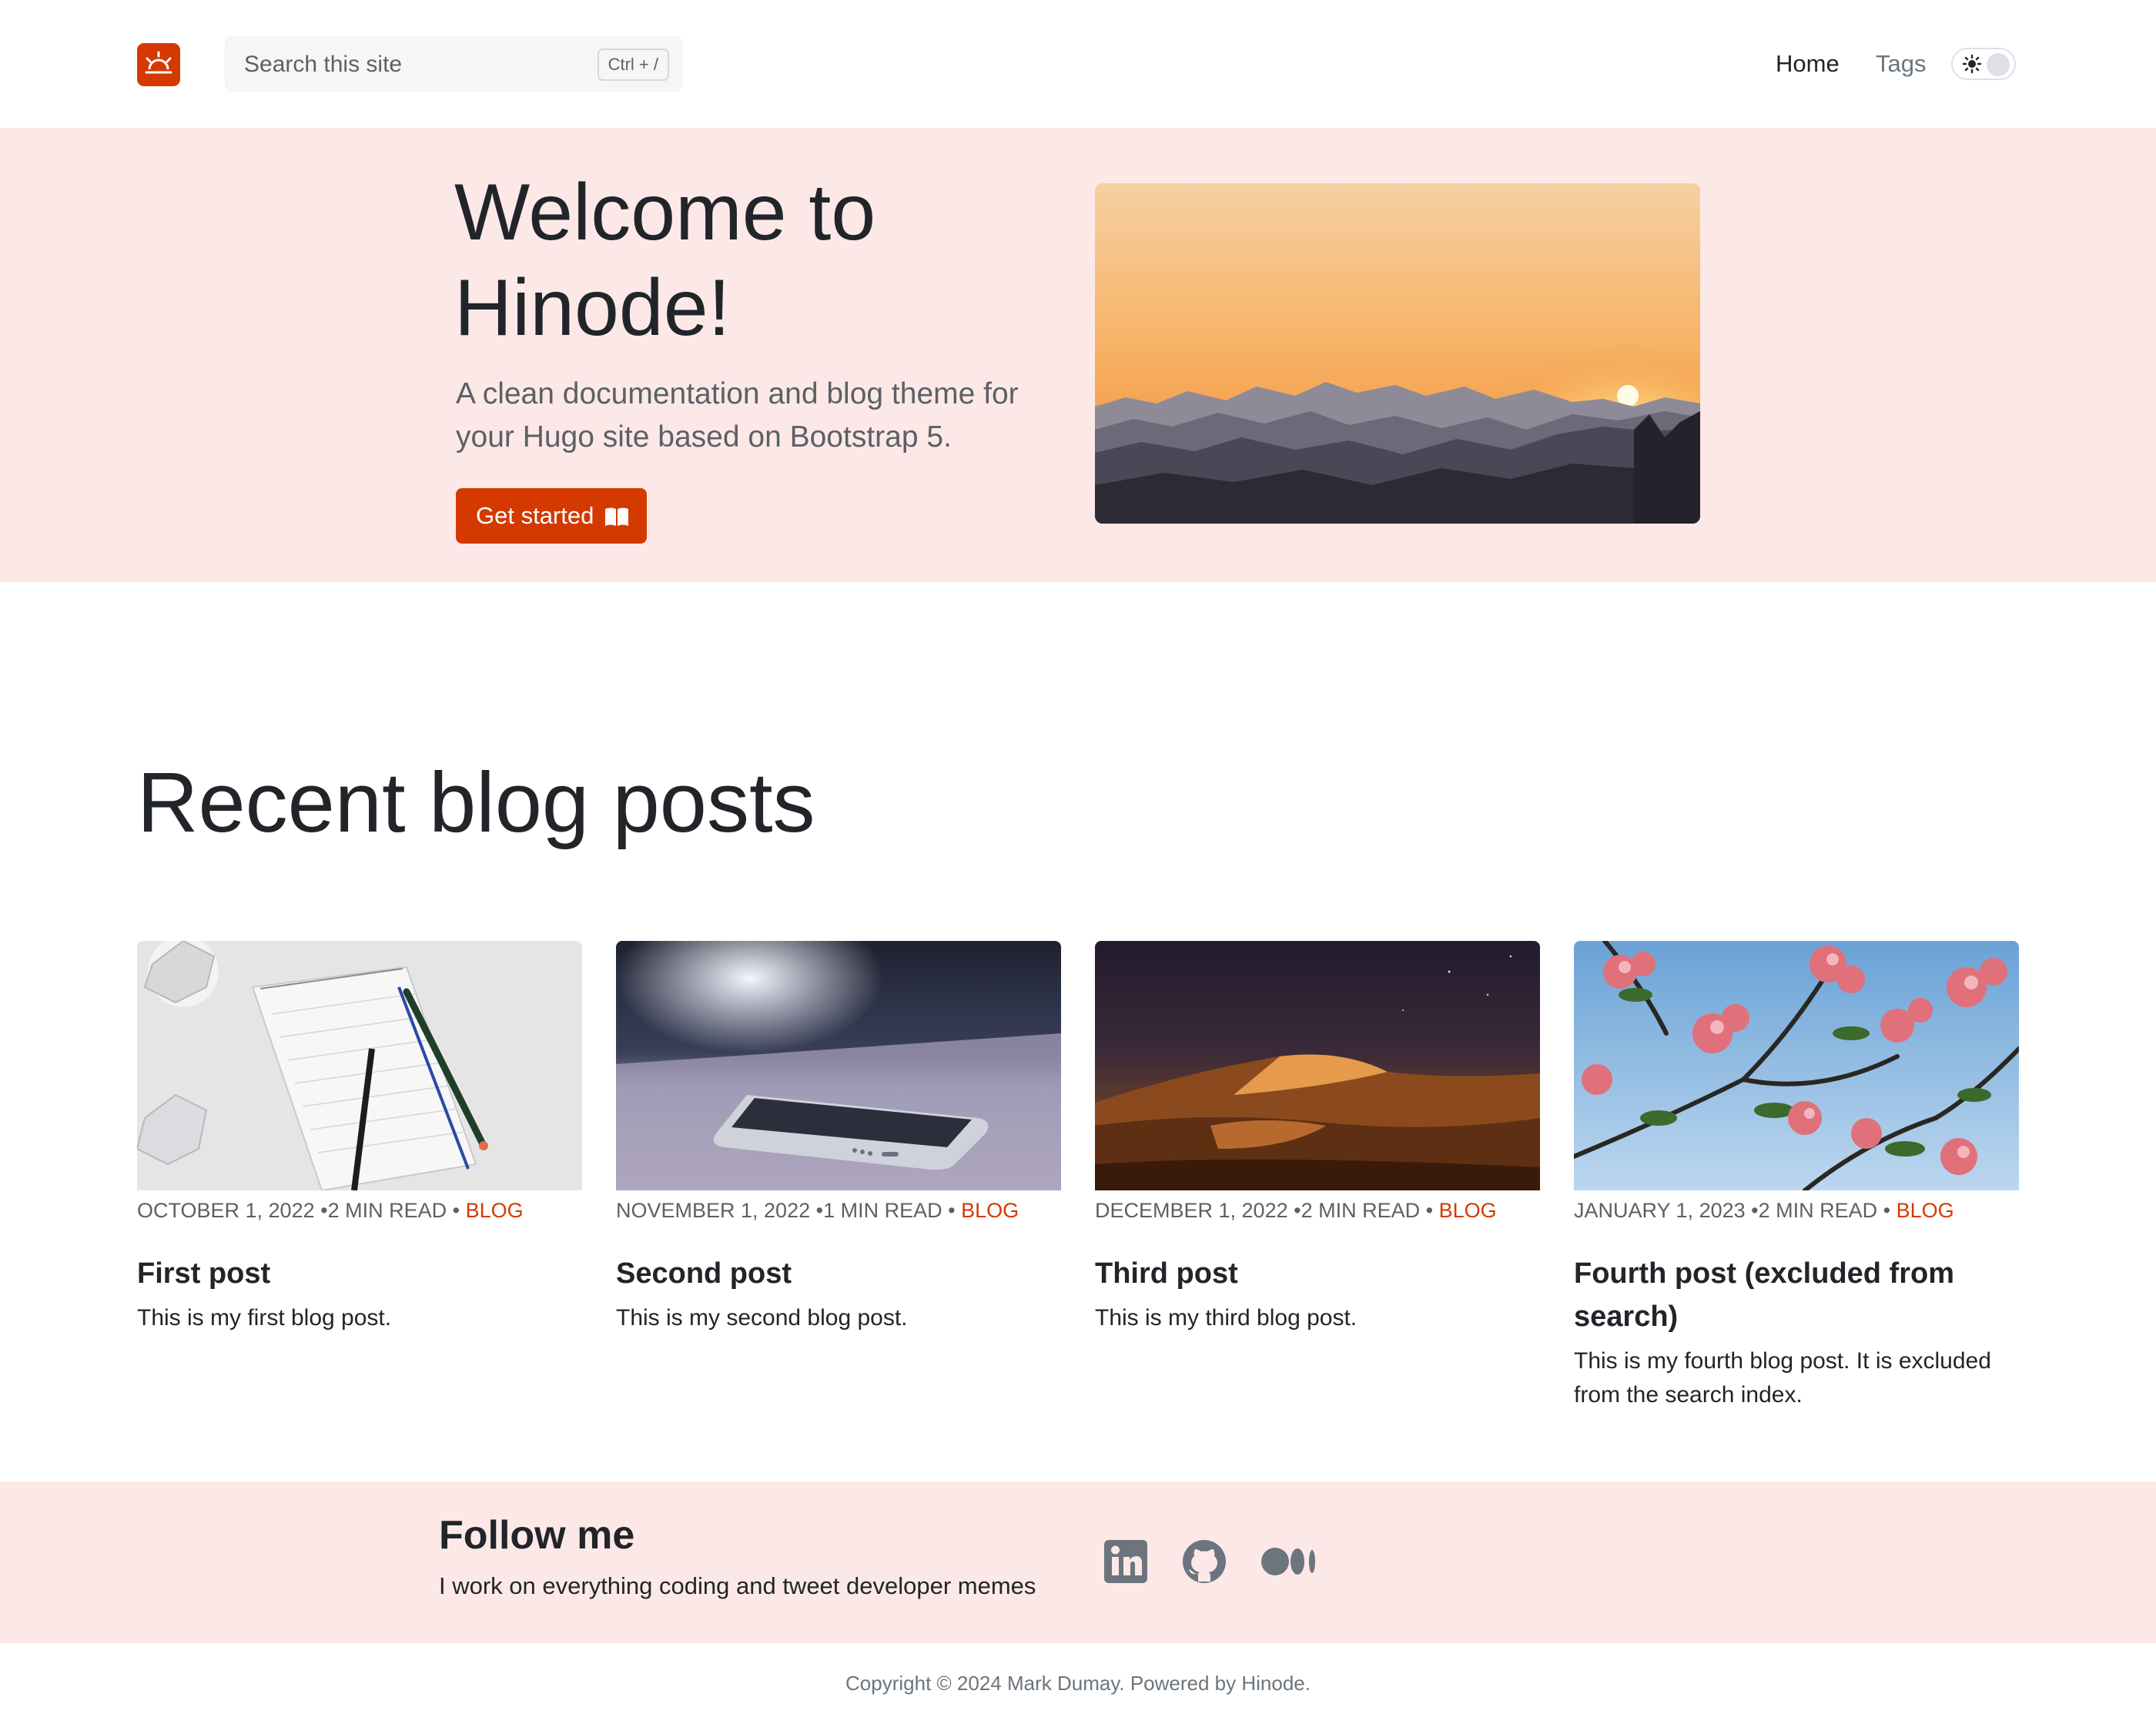 The image size is (2156, 1724). I want to click on linkedin-icon, so click(1125, 1562).